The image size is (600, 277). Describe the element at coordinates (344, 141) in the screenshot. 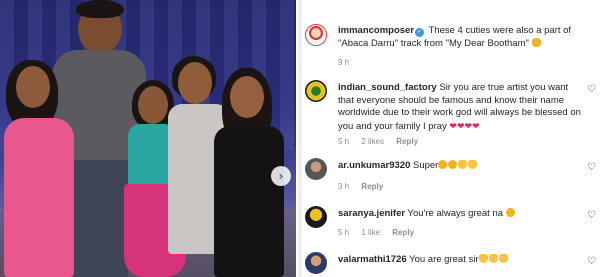

I see `comment-1-time: 5 h` at that location.